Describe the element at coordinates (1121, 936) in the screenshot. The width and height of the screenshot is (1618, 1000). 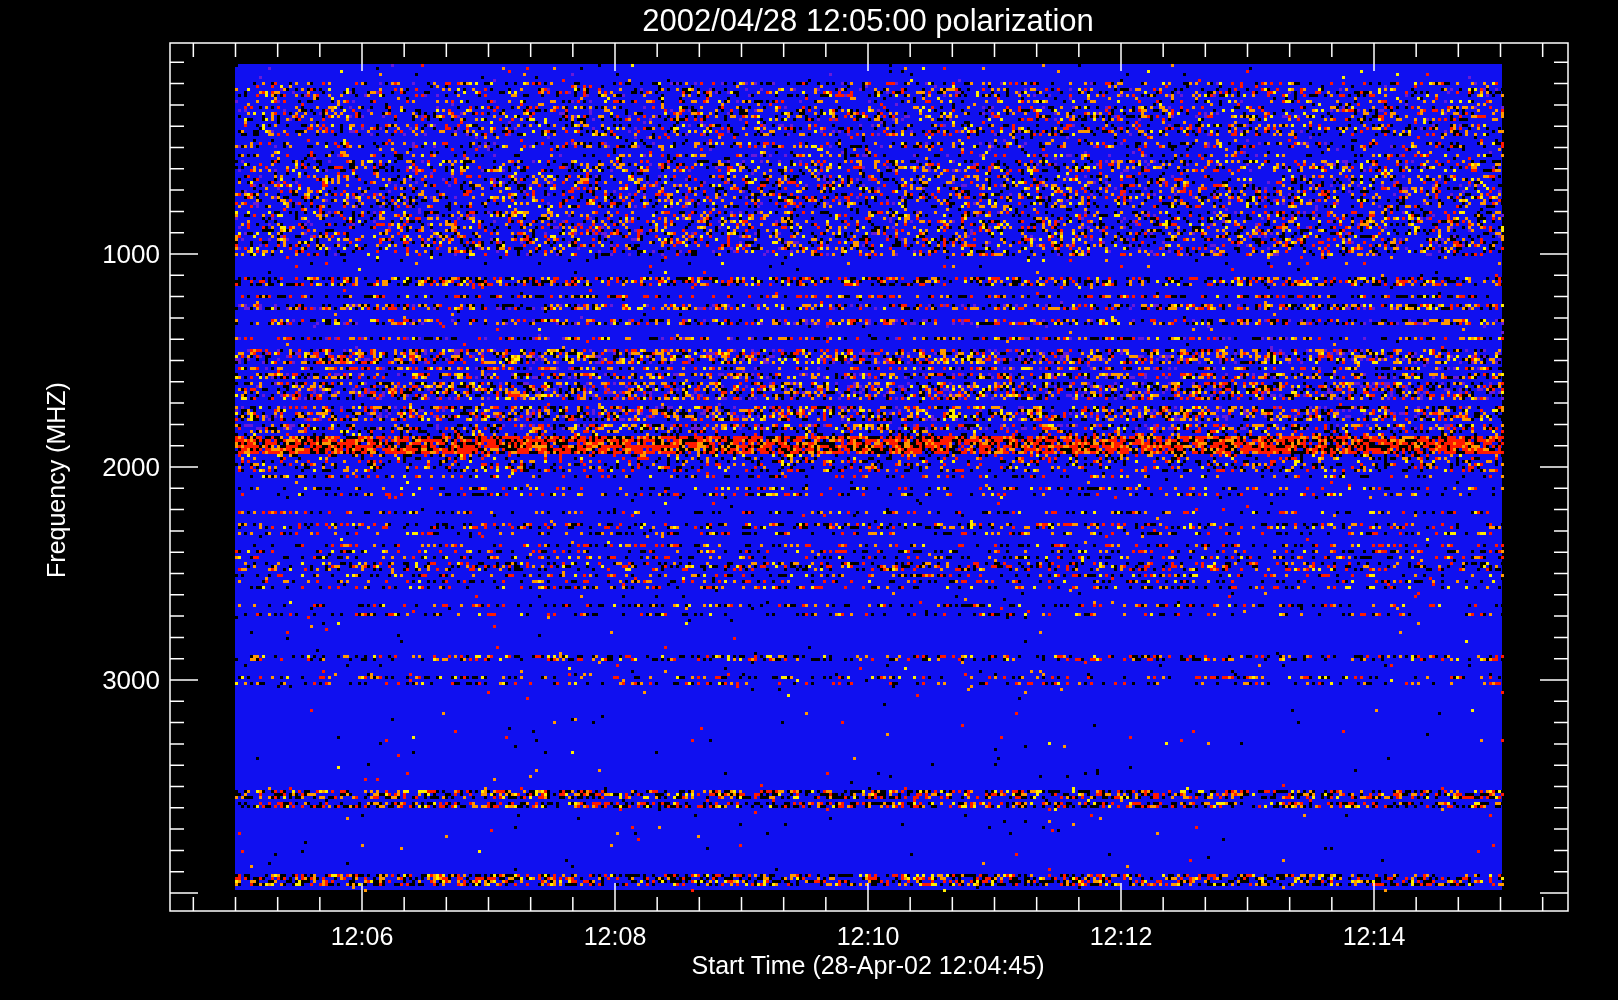
I see `tick-label: 12:12` at that location.